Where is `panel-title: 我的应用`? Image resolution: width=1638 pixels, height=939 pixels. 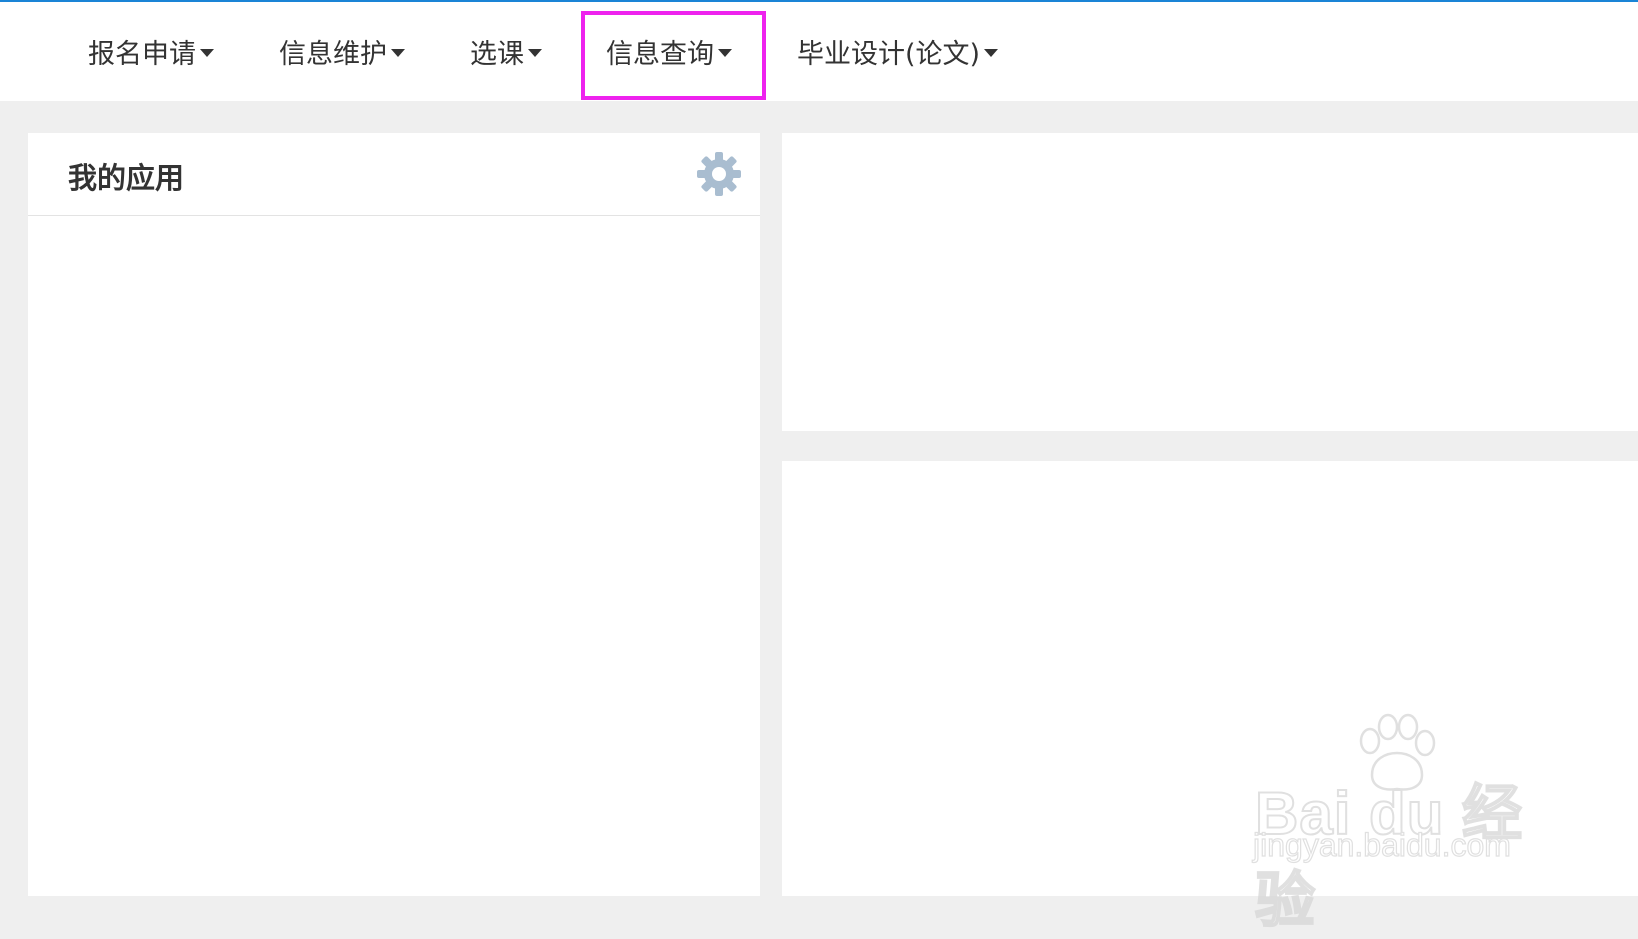 panel-title: 我的应用 is located at coordinates (126, 178).